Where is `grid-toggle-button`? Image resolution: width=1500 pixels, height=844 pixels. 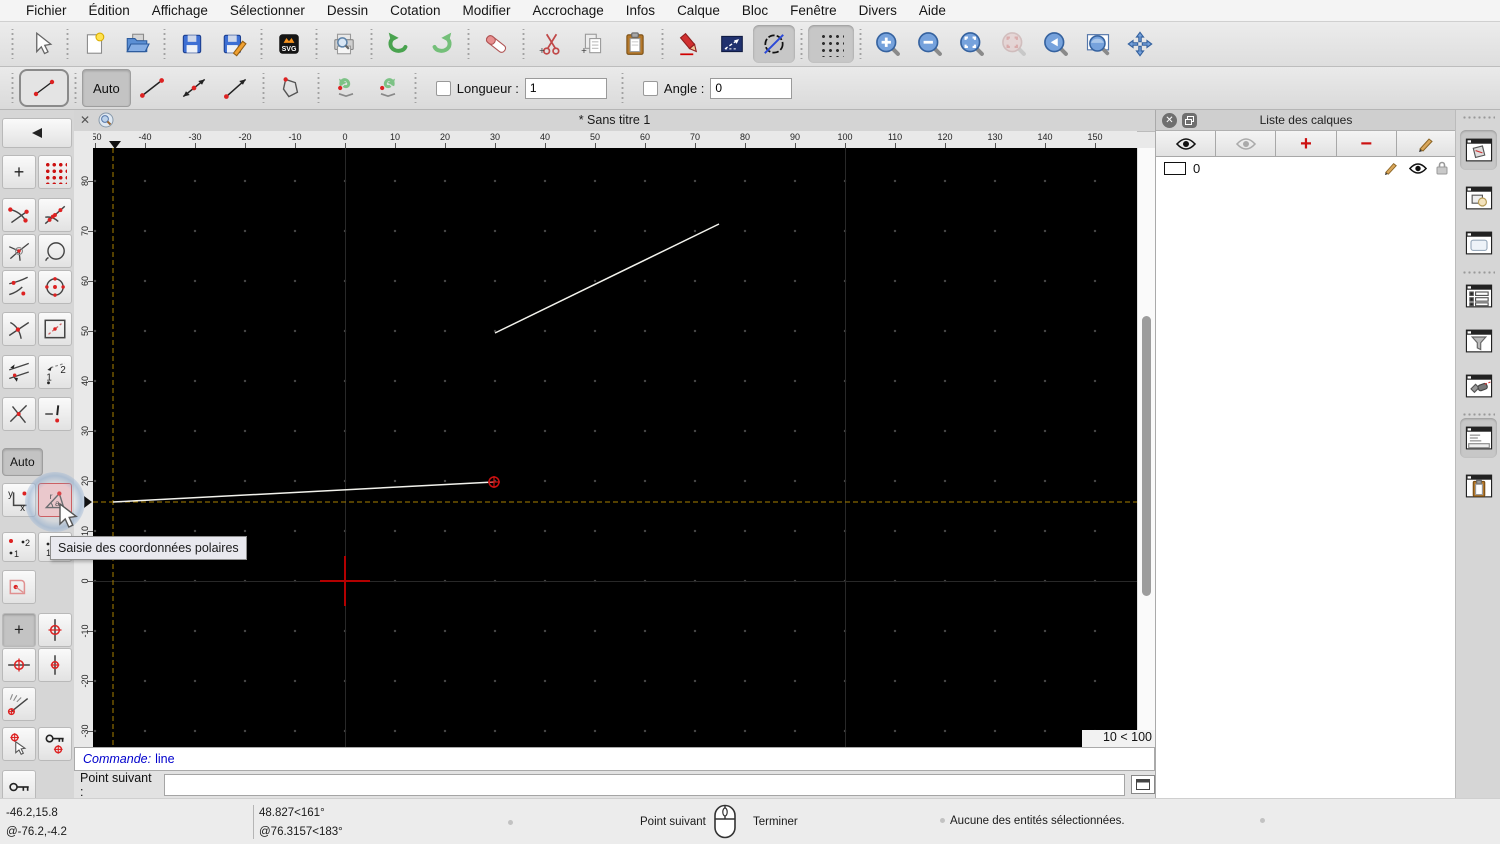 grid-toggle-button is located at coordinates (831, 44).